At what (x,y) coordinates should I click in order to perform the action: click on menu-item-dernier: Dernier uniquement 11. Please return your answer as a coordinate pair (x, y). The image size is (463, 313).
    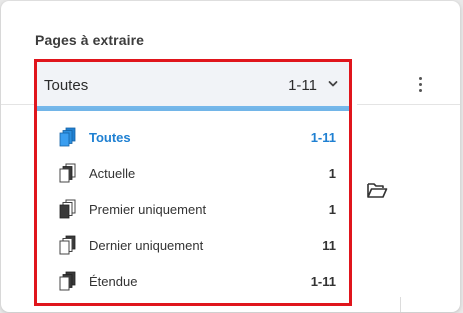
    Looking at the image, I should click on (193, 246).